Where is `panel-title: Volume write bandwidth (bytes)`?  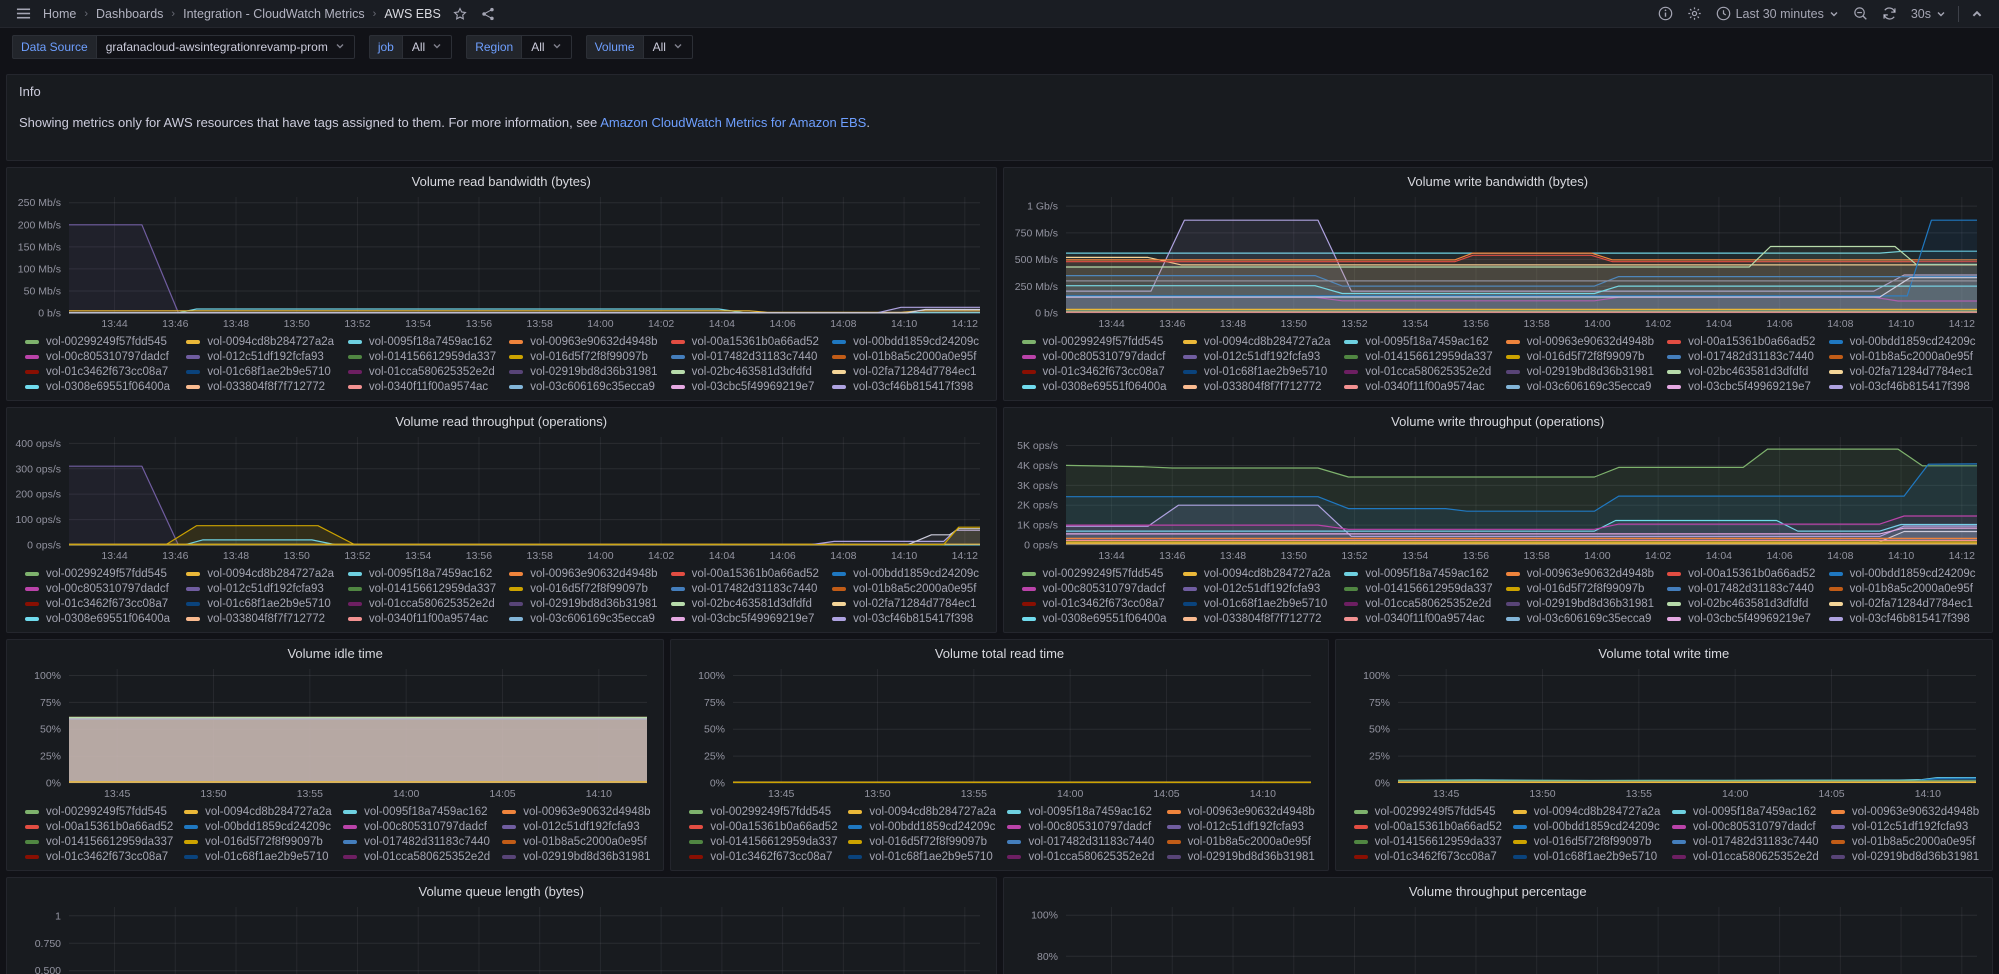
panel-title: Volume write bandwidth (bytes) is located at coordinates (1498, 179).